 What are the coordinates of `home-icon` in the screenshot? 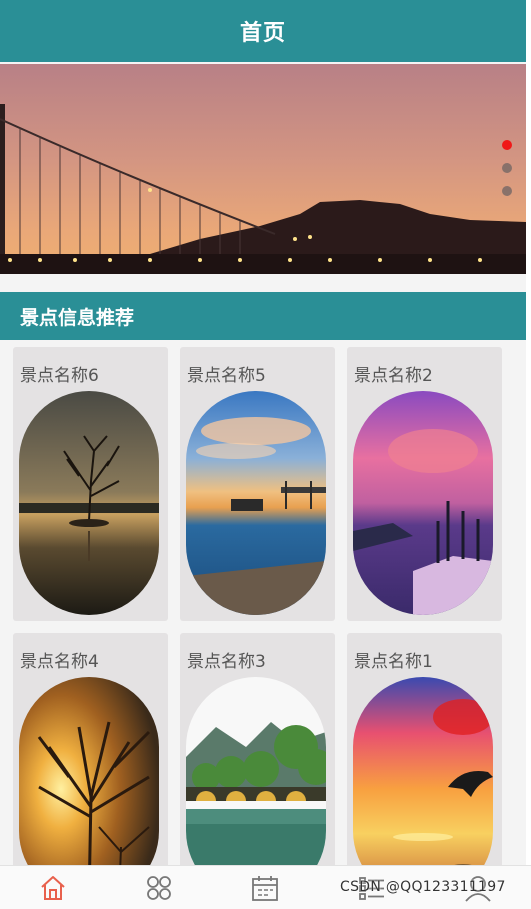 It's located at (53, 887).